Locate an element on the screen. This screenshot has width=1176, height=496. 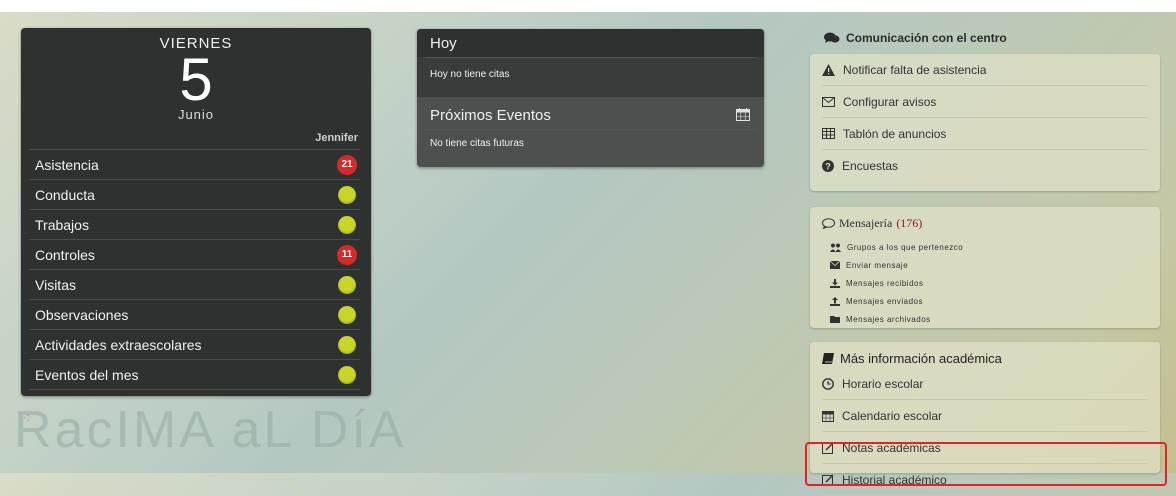
send-message-item: Enviar mensaje is located at coordinates (896, 265).